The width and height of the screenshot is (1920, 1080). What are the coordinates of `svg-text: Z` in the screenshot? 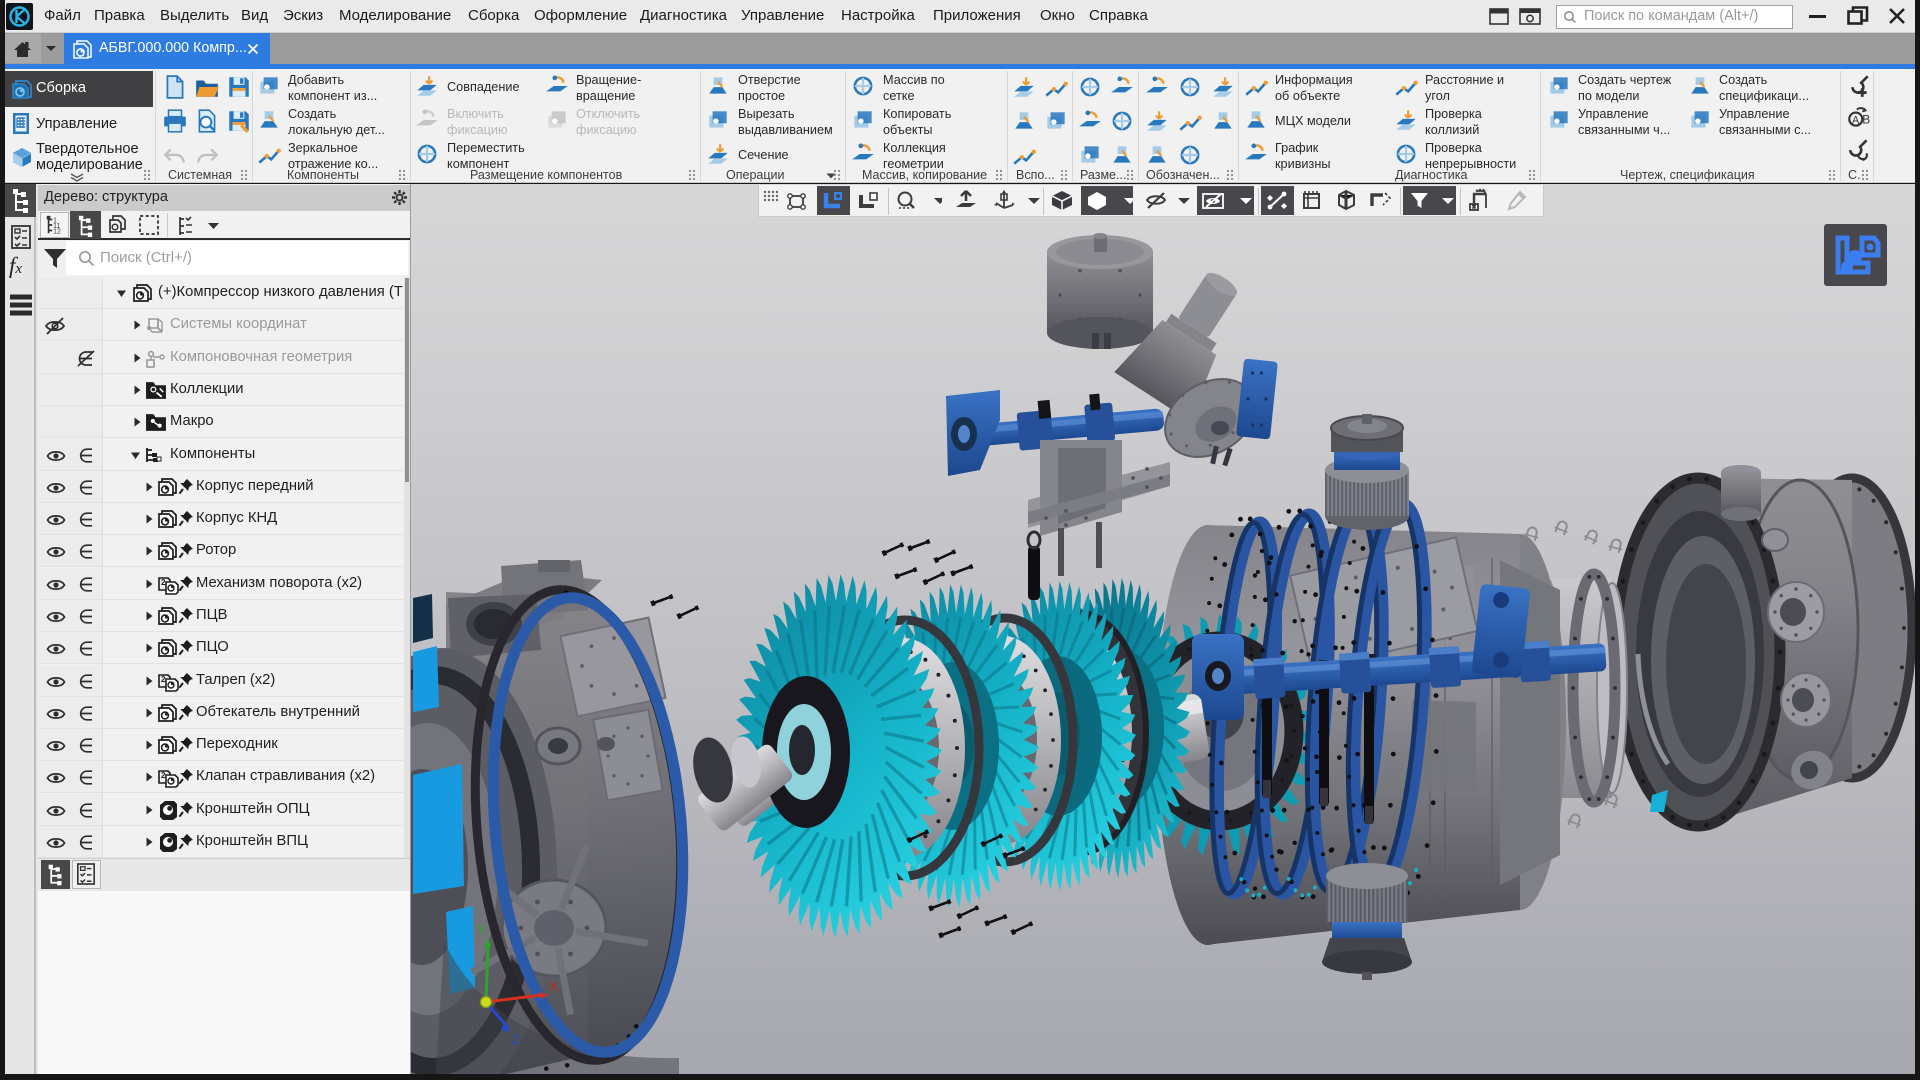 It's located at (516, 1039).